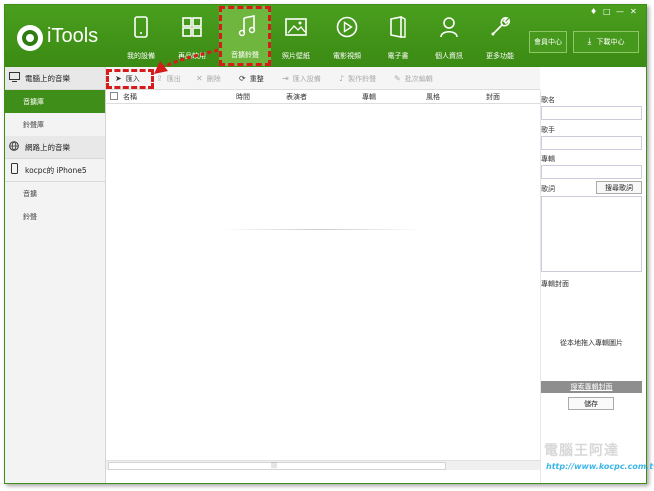  Describe the element at coordinates (55, 101) in the screenshot. I see `sidebar-item-music-library: 音擴庫` at that location.